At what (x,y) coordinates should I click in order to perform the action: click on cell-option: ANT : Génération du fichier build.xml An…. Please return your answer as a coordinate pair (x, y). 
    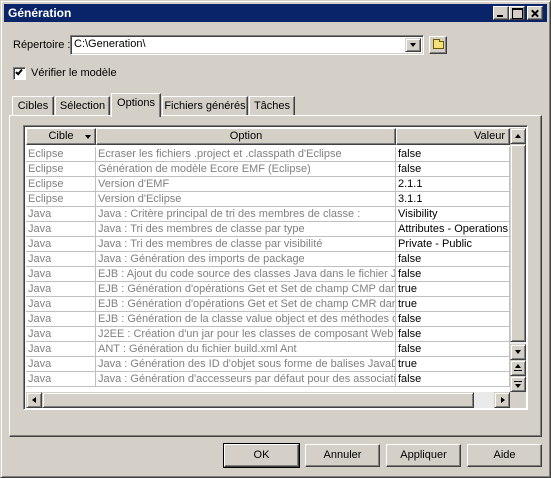
    Looking at the image, I should click on (246, 349).